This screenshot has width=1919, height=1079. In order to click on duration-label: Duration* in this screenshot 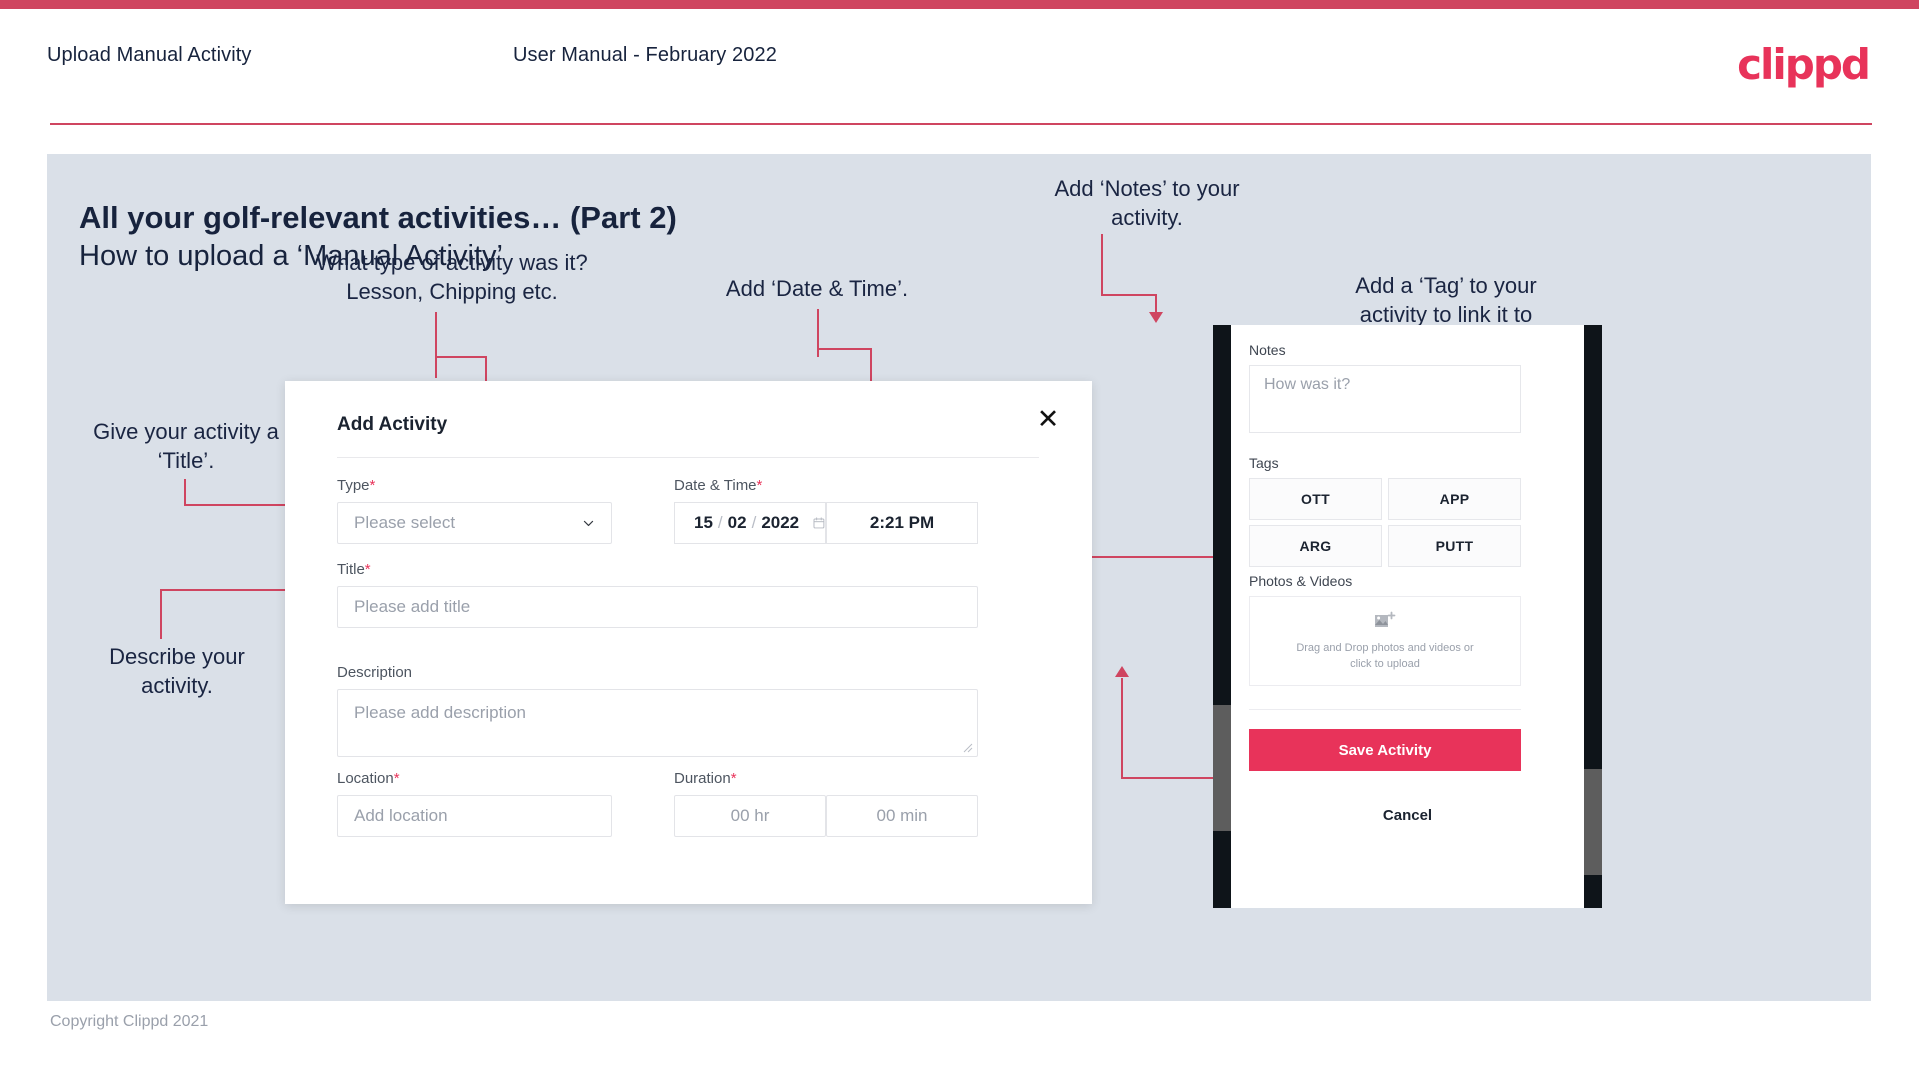, I will do `click(705, 778)`.